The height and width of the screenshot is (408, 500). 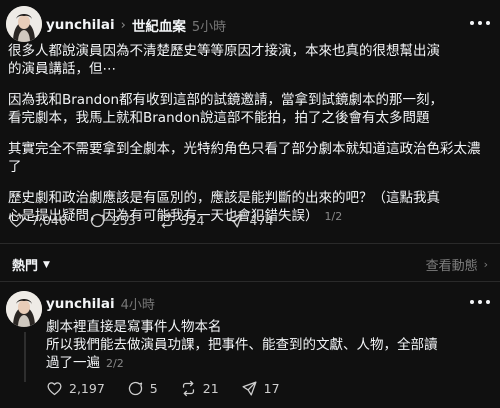 I want to click on like-count: 7,046, so click(x=49, y=220).